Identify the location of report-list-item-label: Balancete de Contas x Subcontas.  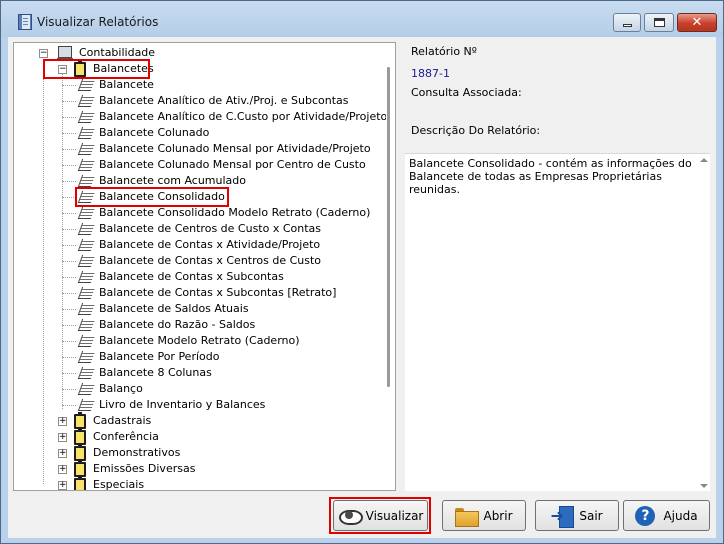
(191, 276).